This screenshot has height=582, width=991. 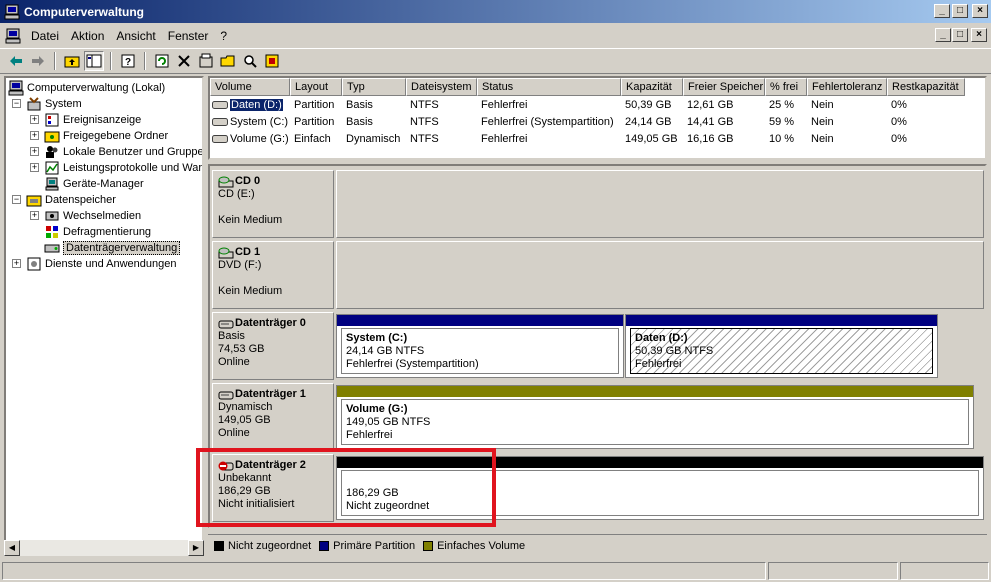 I want to click on col-type: Typ, so click(x=374, y=87).